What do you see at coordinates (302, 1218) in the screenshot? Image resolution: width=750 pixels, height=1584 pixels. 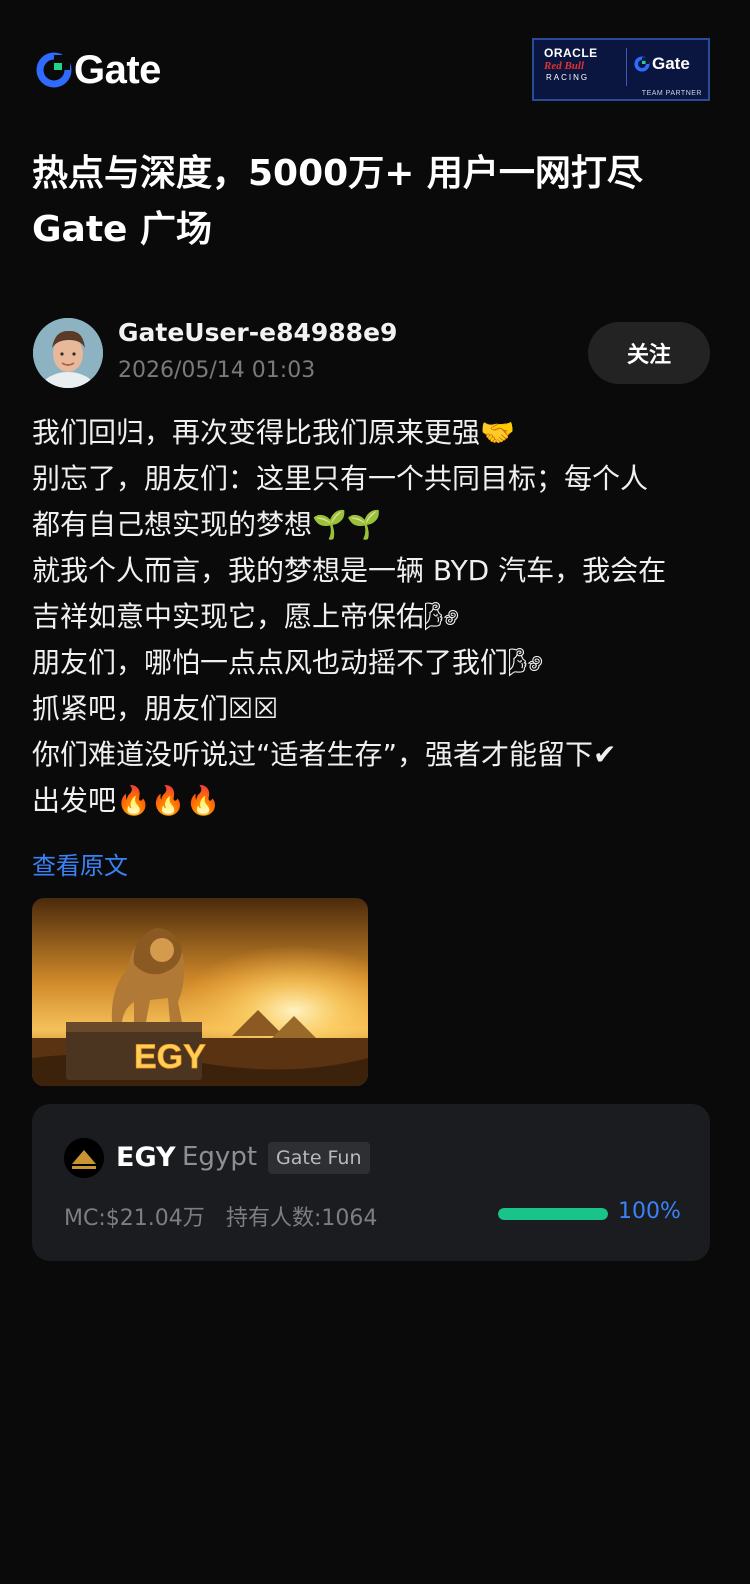 I see `token-holders: 持有人数:1064` at bounding box center [302, 1218].